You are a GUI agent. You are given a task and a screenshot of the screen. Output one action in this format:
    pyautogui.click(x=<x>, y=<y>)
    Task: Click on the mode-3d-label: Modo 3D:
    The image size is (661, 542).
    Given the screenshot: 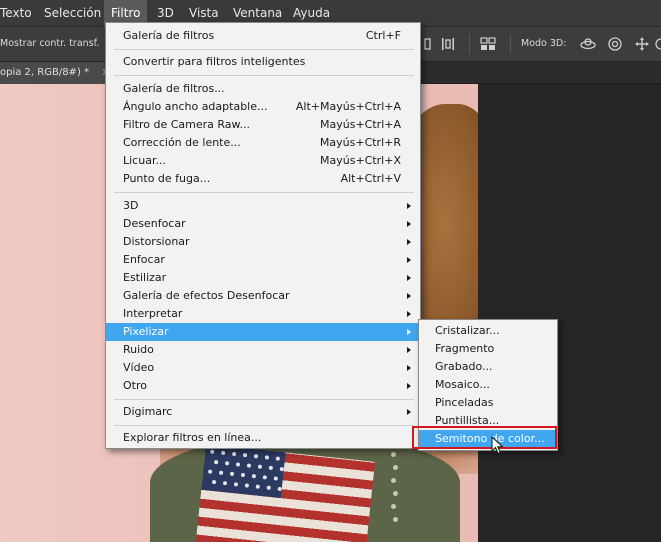 What is the action you would take?
    pyautogui.click(x=544, y=43)
    